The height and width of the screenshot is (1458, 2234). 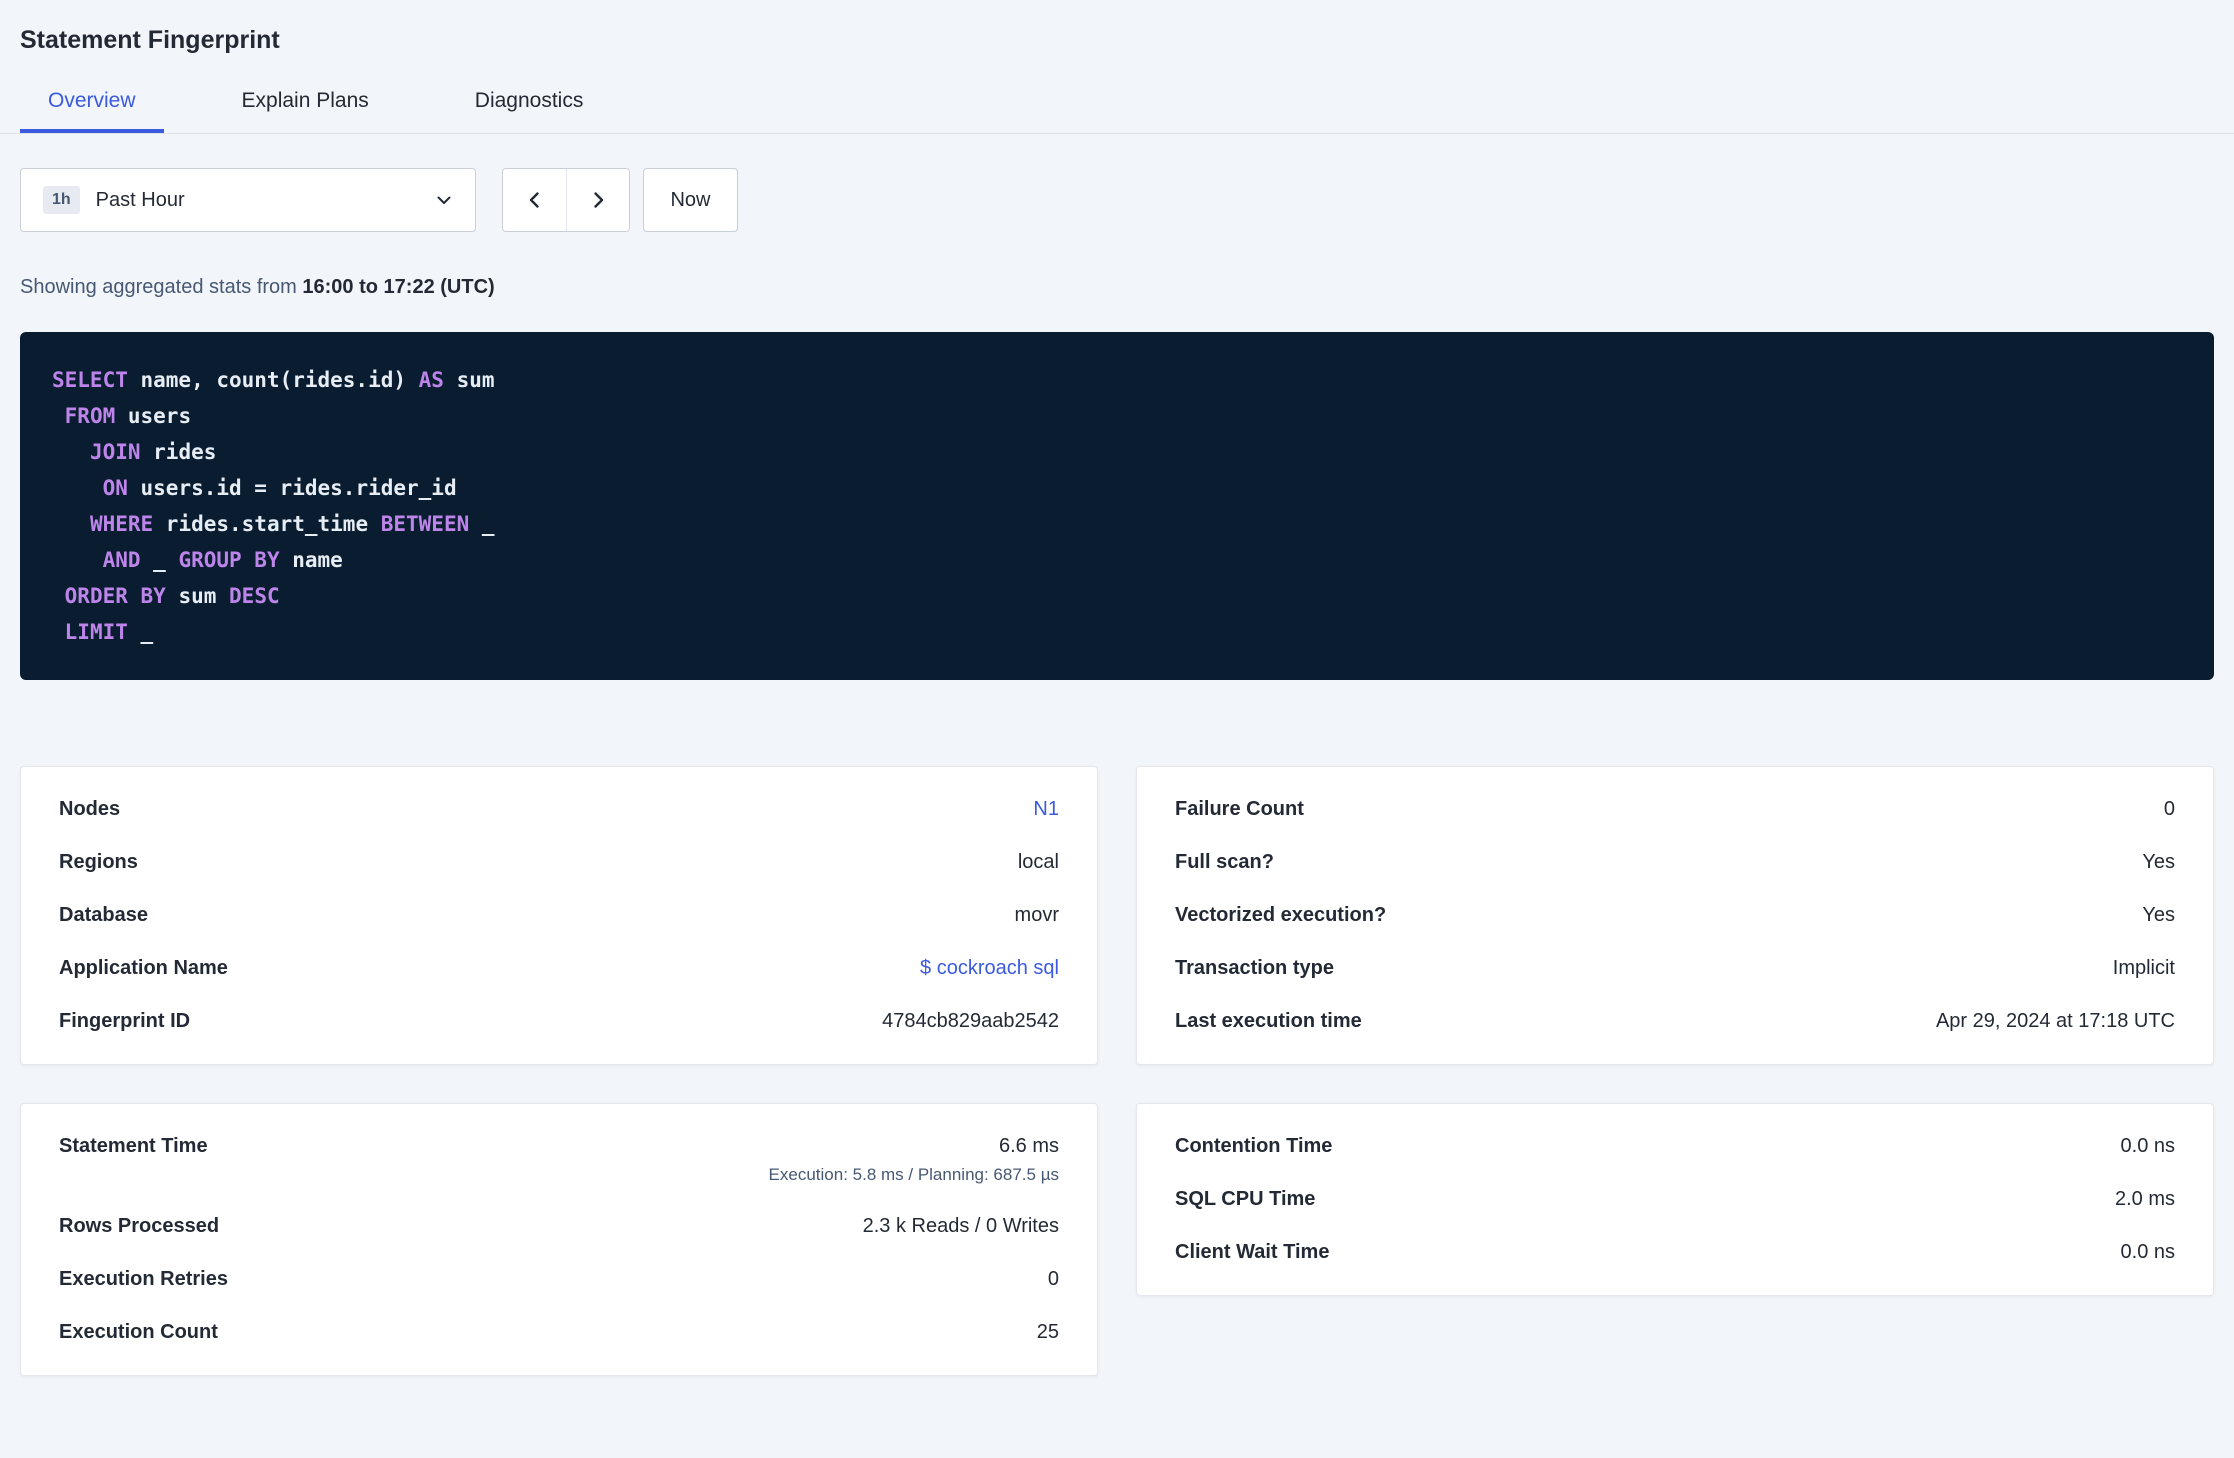 I want to click on stat-value: 2.3 k Reads / 0 Writes, so click(x=960, y=1226).